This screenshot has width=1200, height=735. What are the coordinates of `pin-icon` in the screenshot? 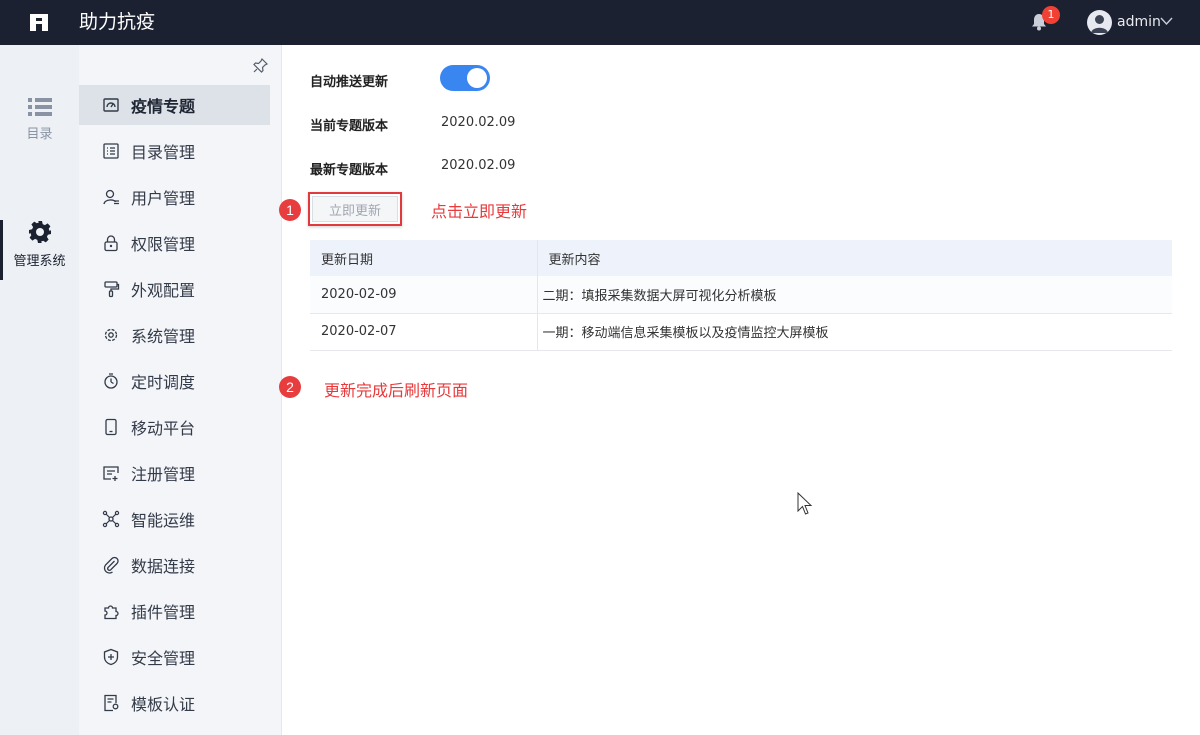 It's located at (260, 65).